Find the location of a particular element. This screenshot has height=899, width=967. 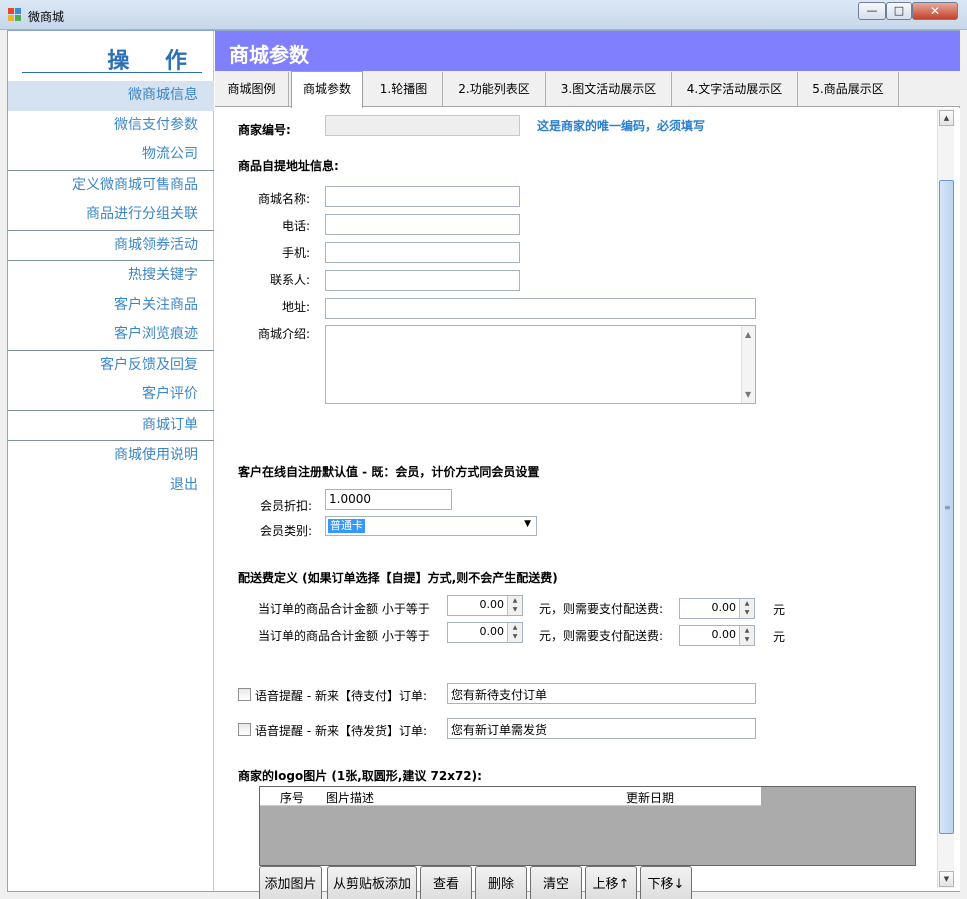

scrollbar-thumb: ≡ is located at coordinates (946, 507).